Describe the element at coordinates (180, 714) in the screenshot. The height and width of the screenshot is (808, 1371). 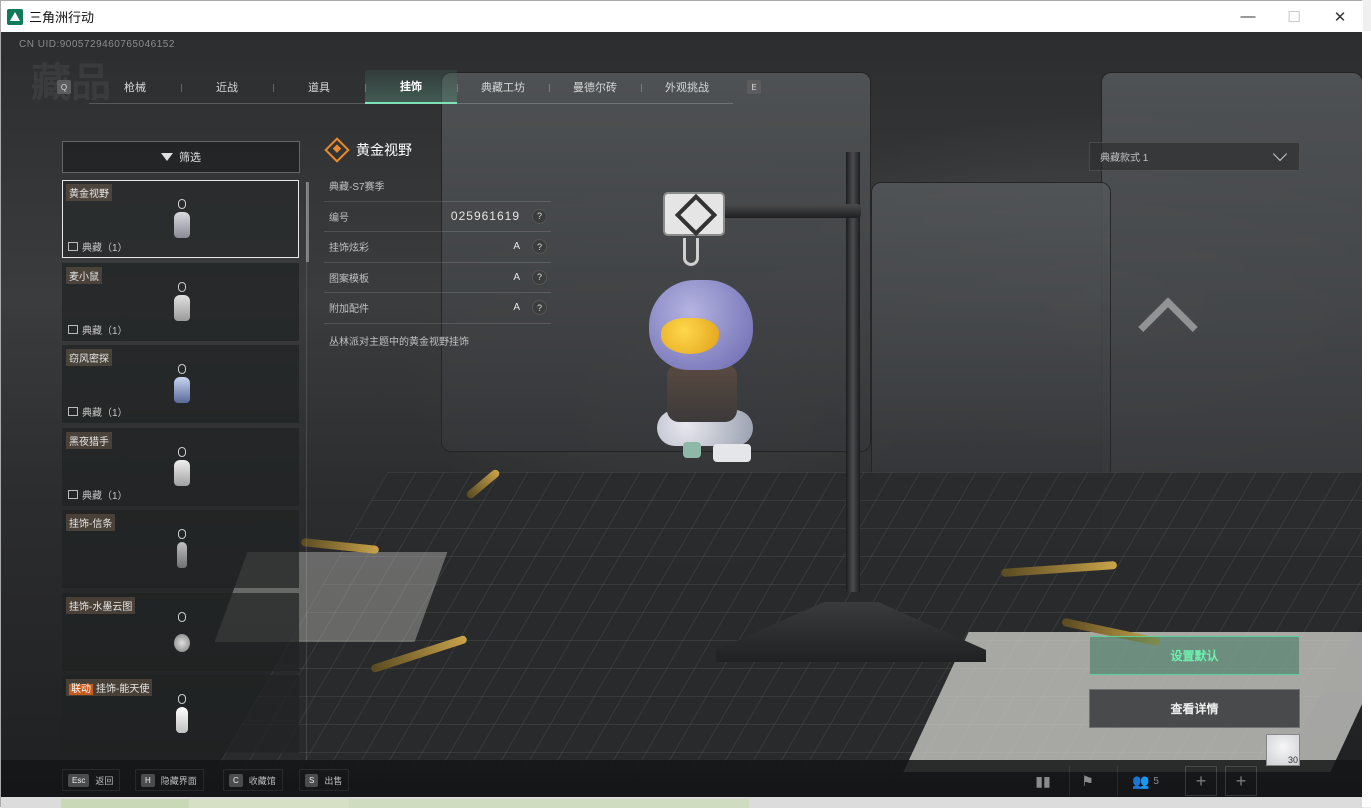
I see `list-item: 联动 挂饰-能天使` at that location.